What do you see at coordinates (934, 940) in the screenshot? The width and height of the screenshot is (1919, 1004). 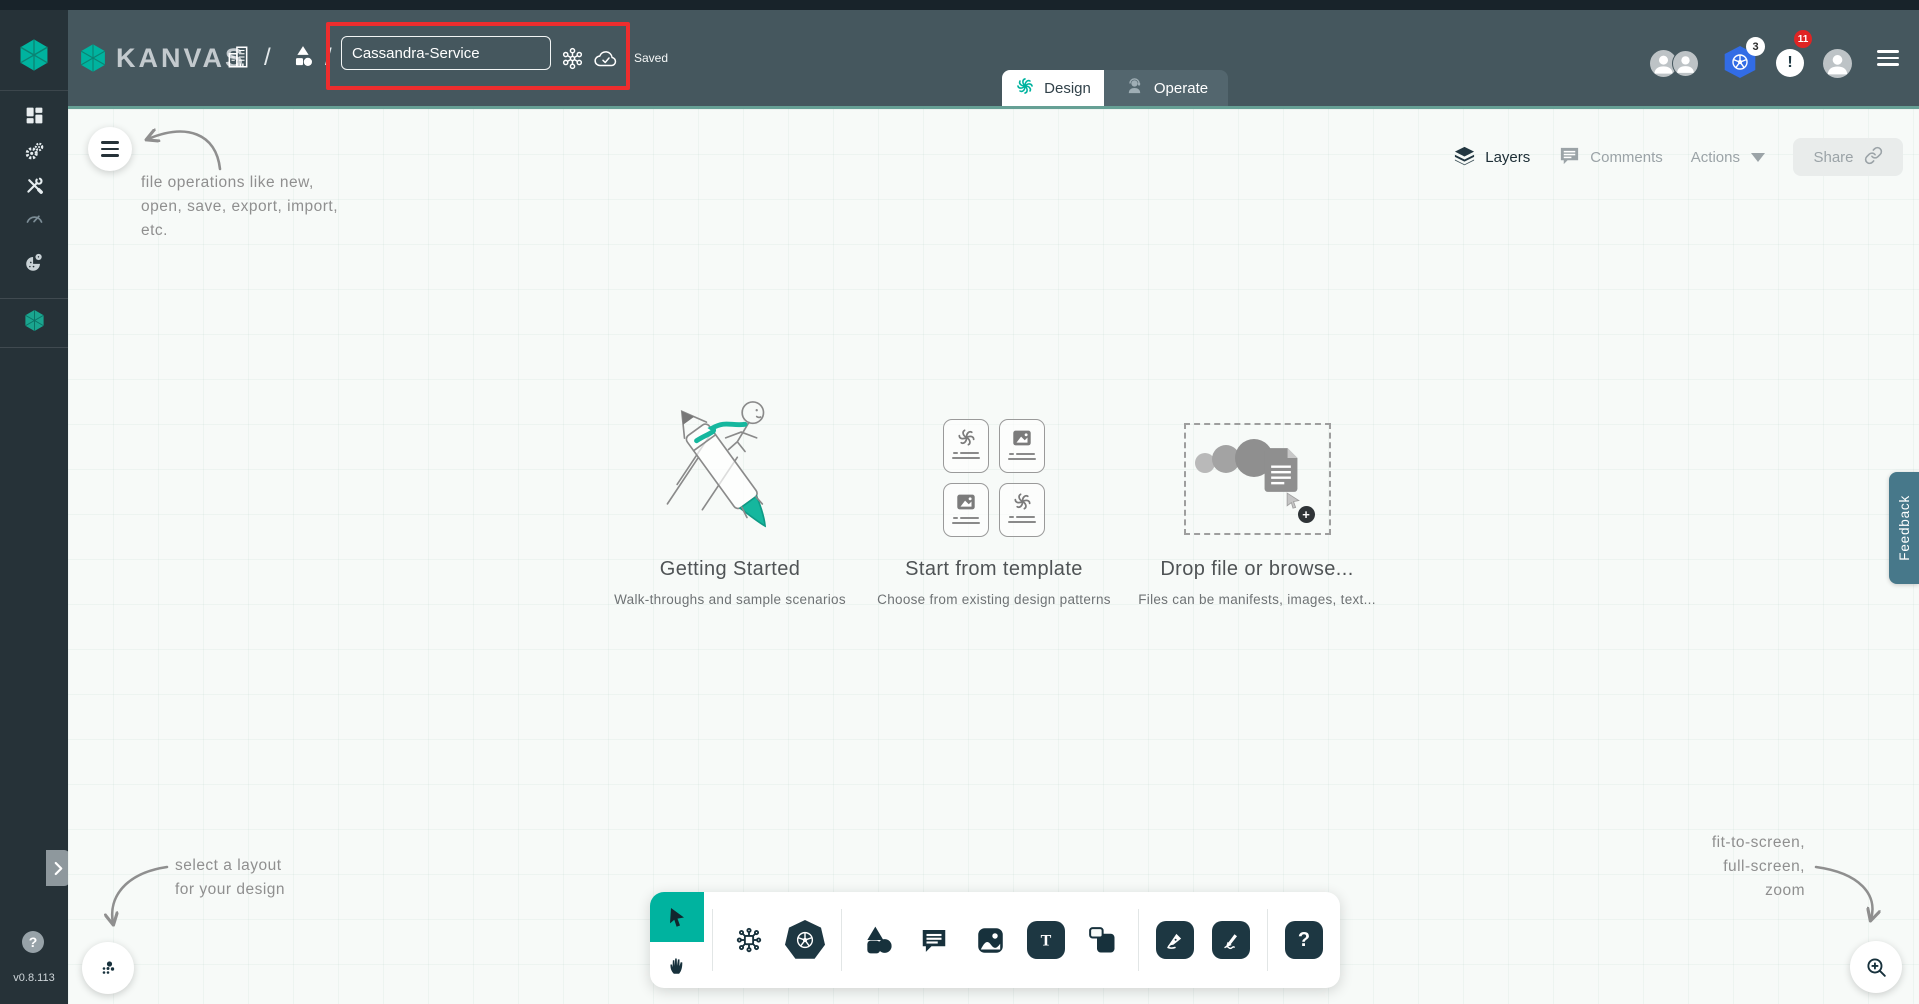 I see `comment-tool` at bounding box center [934, 940].